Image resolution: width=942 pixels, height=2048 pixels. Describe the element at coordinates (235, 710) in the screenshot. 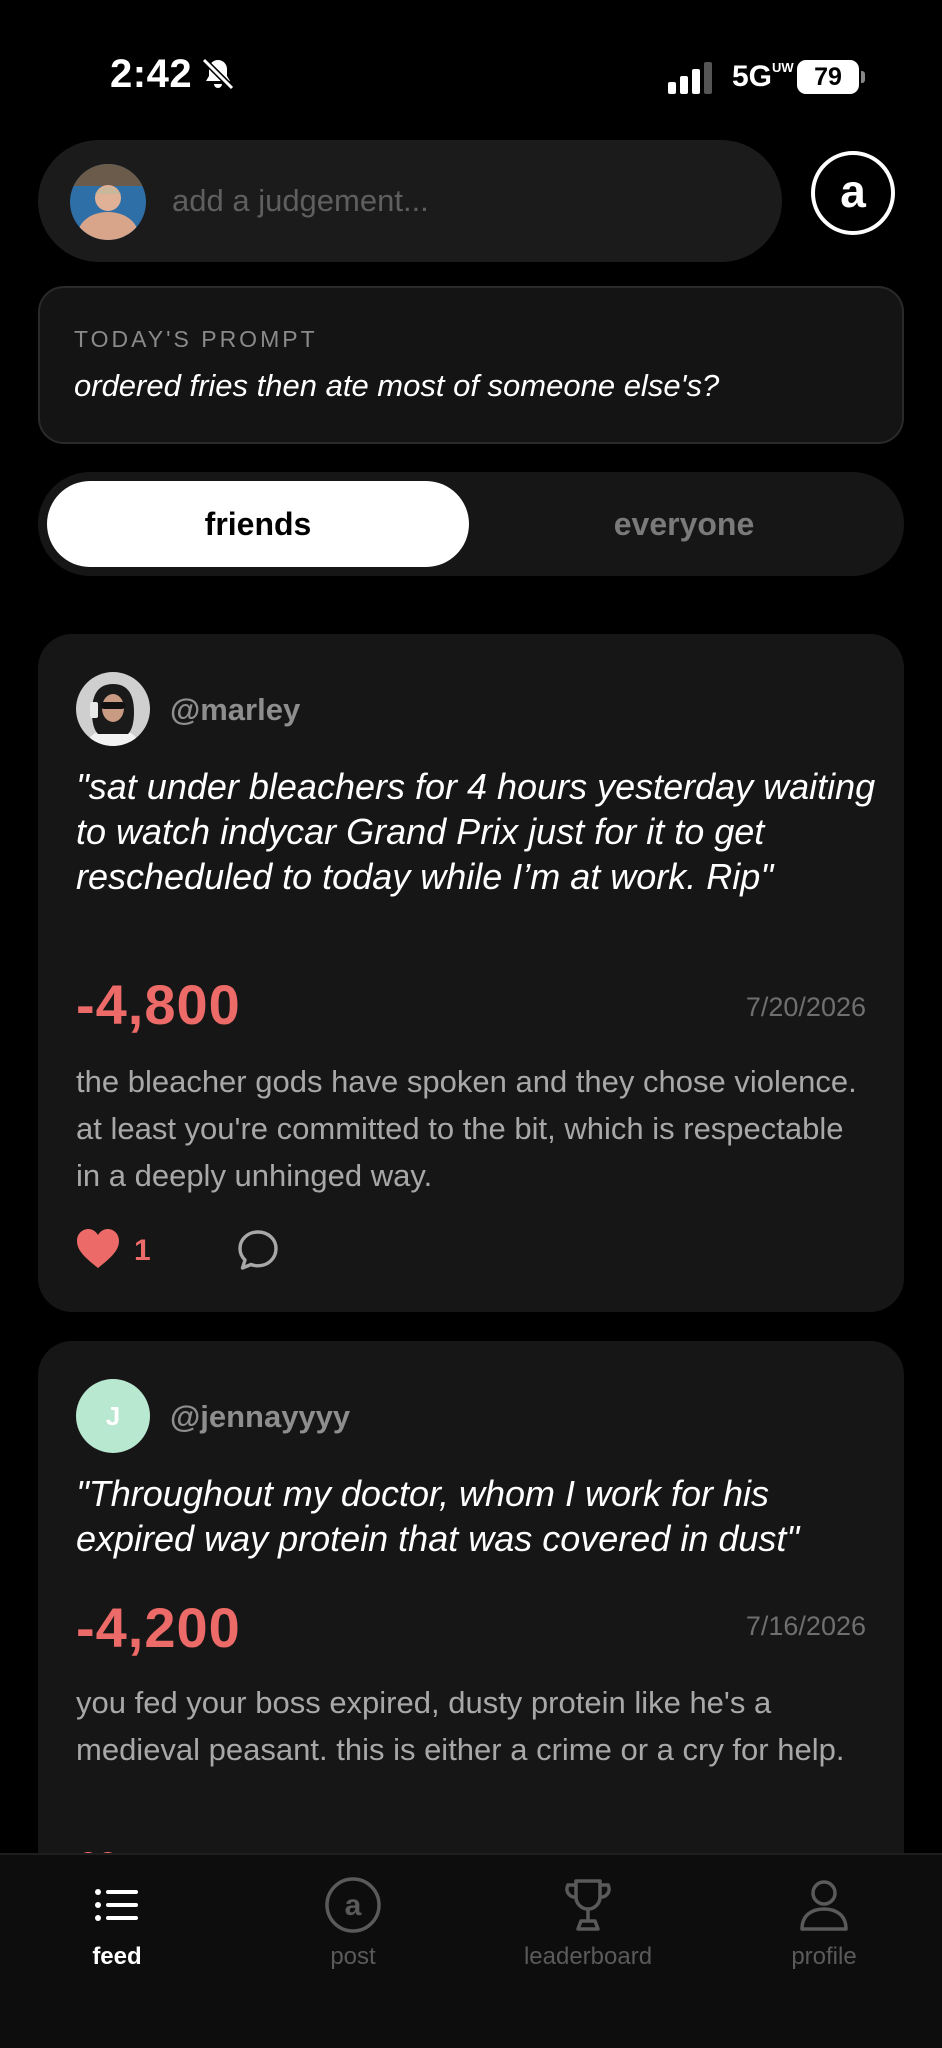

I see `post-username: @marley` at that location.